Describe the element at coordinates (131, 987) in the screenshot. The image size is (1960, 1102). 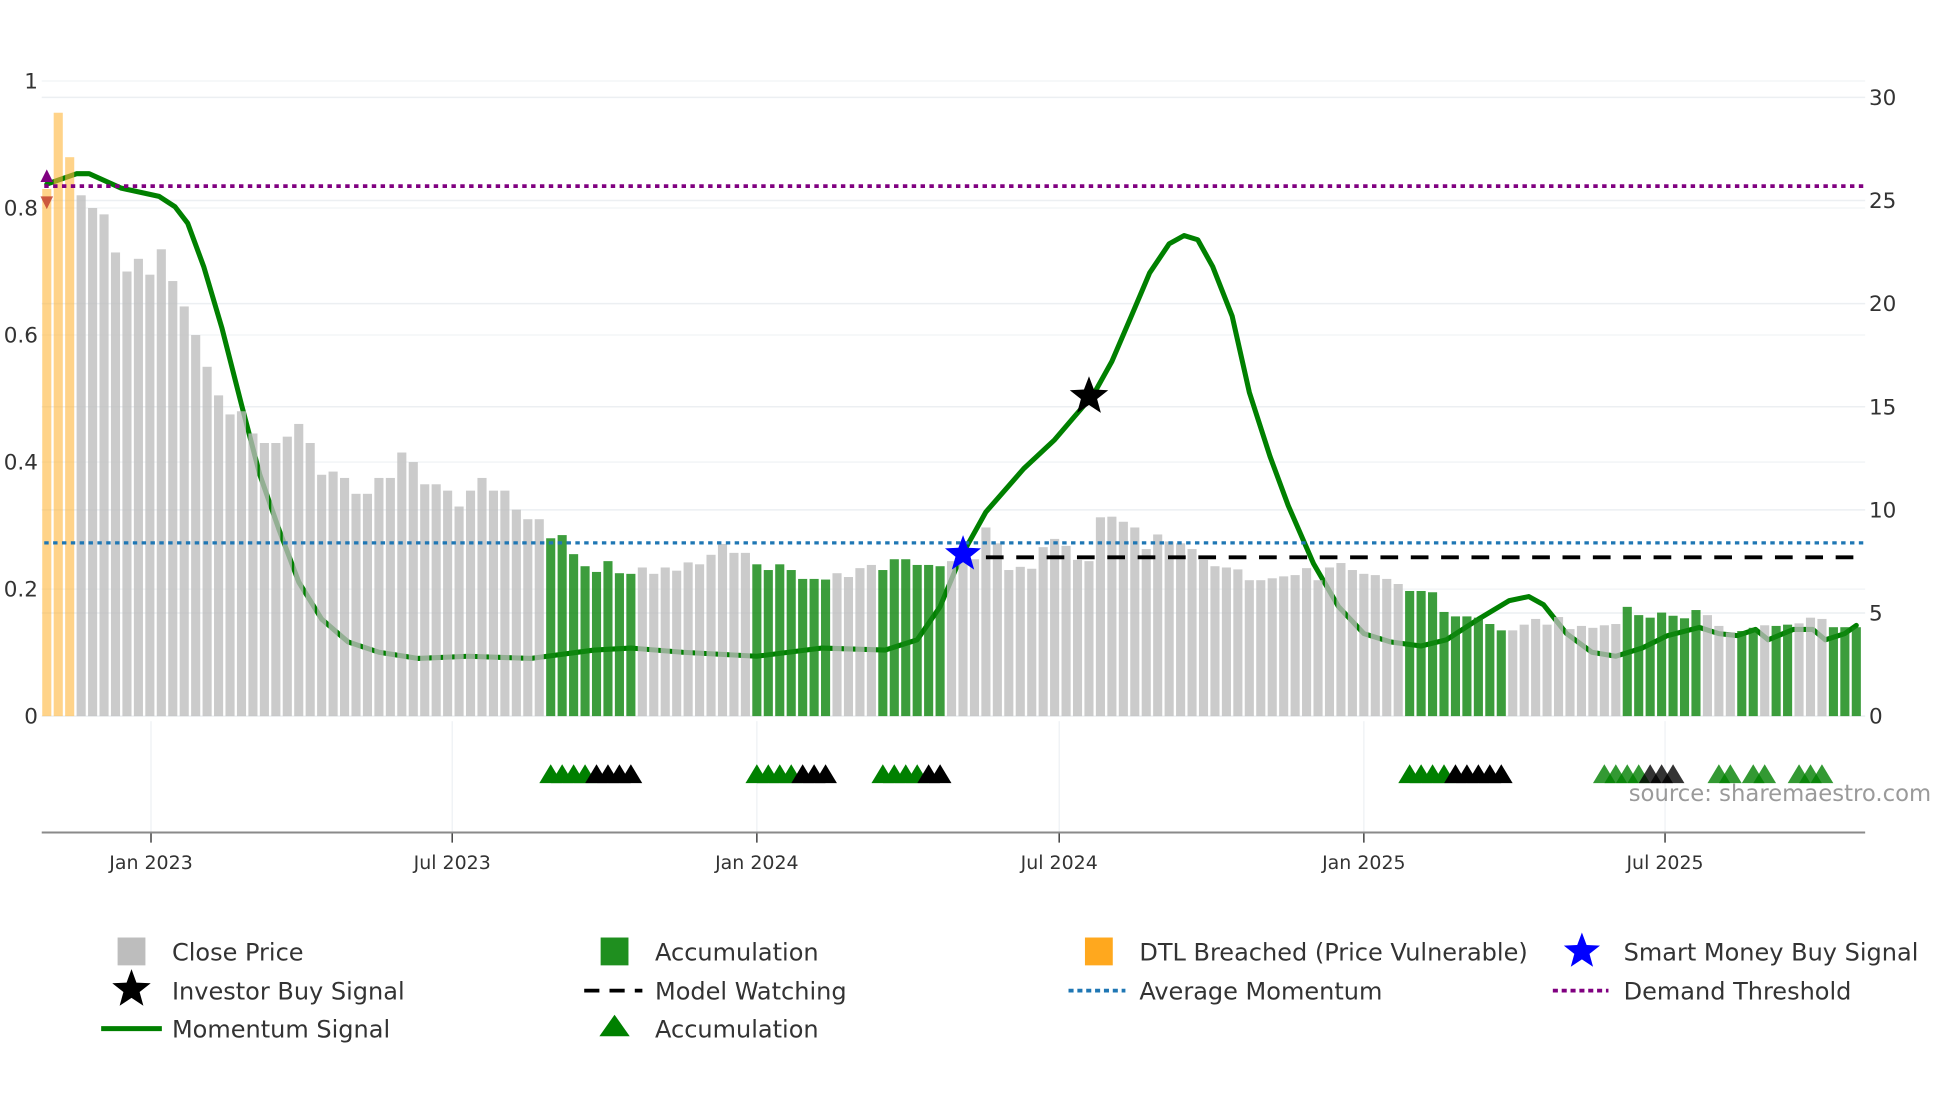
I see `black-star-icon` at that location.